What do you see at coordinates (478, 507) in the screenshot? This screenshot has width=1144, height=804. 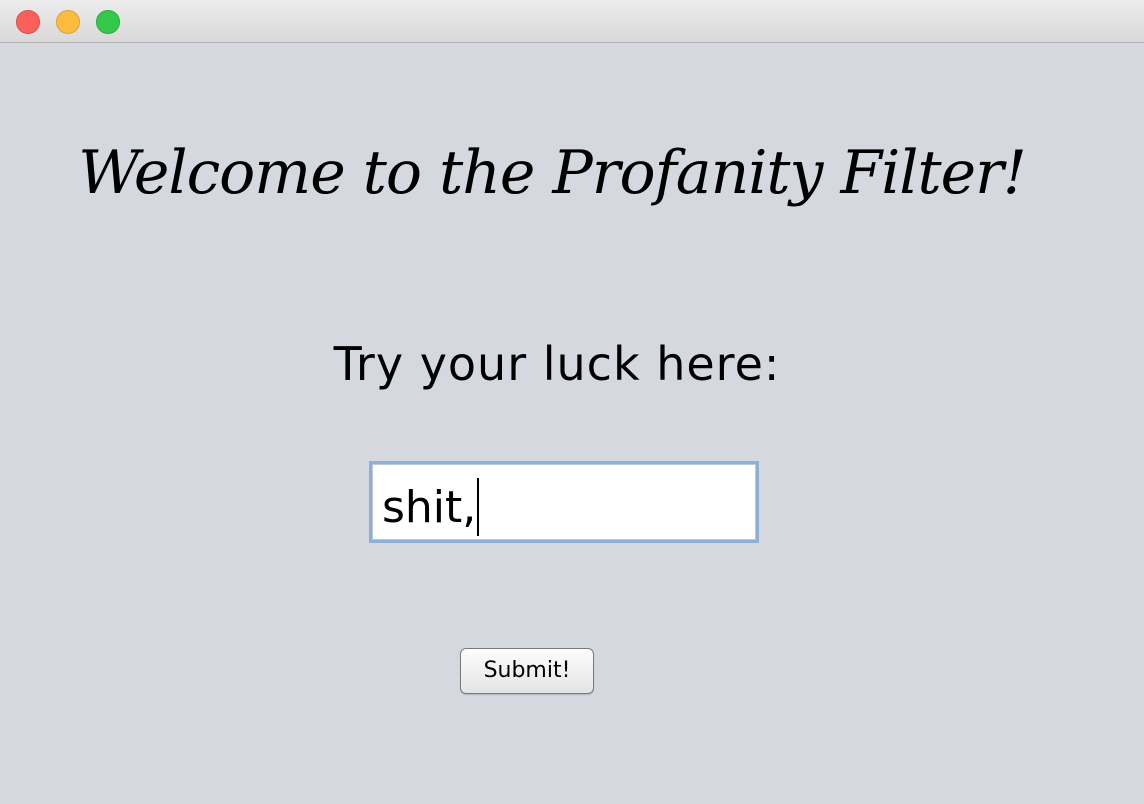 I see `text-caret` at bounding box center [478, 507].